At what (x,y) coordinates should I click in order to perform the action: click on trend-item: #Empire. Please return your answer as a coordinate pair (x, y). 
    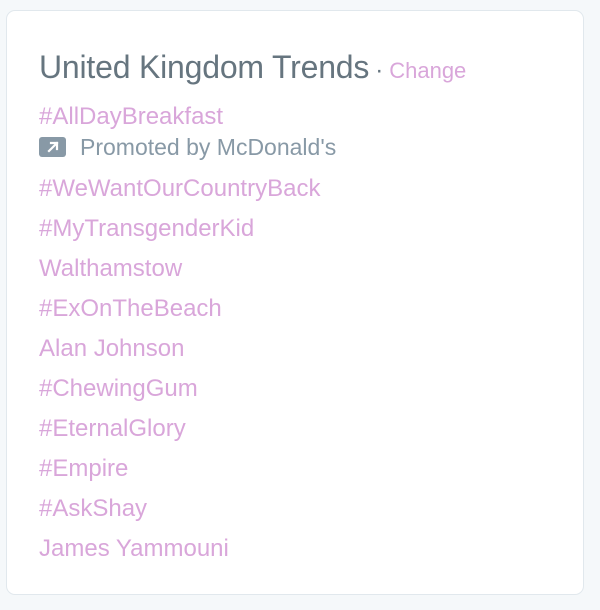
    Looking at the image, I should click on (179, 475).